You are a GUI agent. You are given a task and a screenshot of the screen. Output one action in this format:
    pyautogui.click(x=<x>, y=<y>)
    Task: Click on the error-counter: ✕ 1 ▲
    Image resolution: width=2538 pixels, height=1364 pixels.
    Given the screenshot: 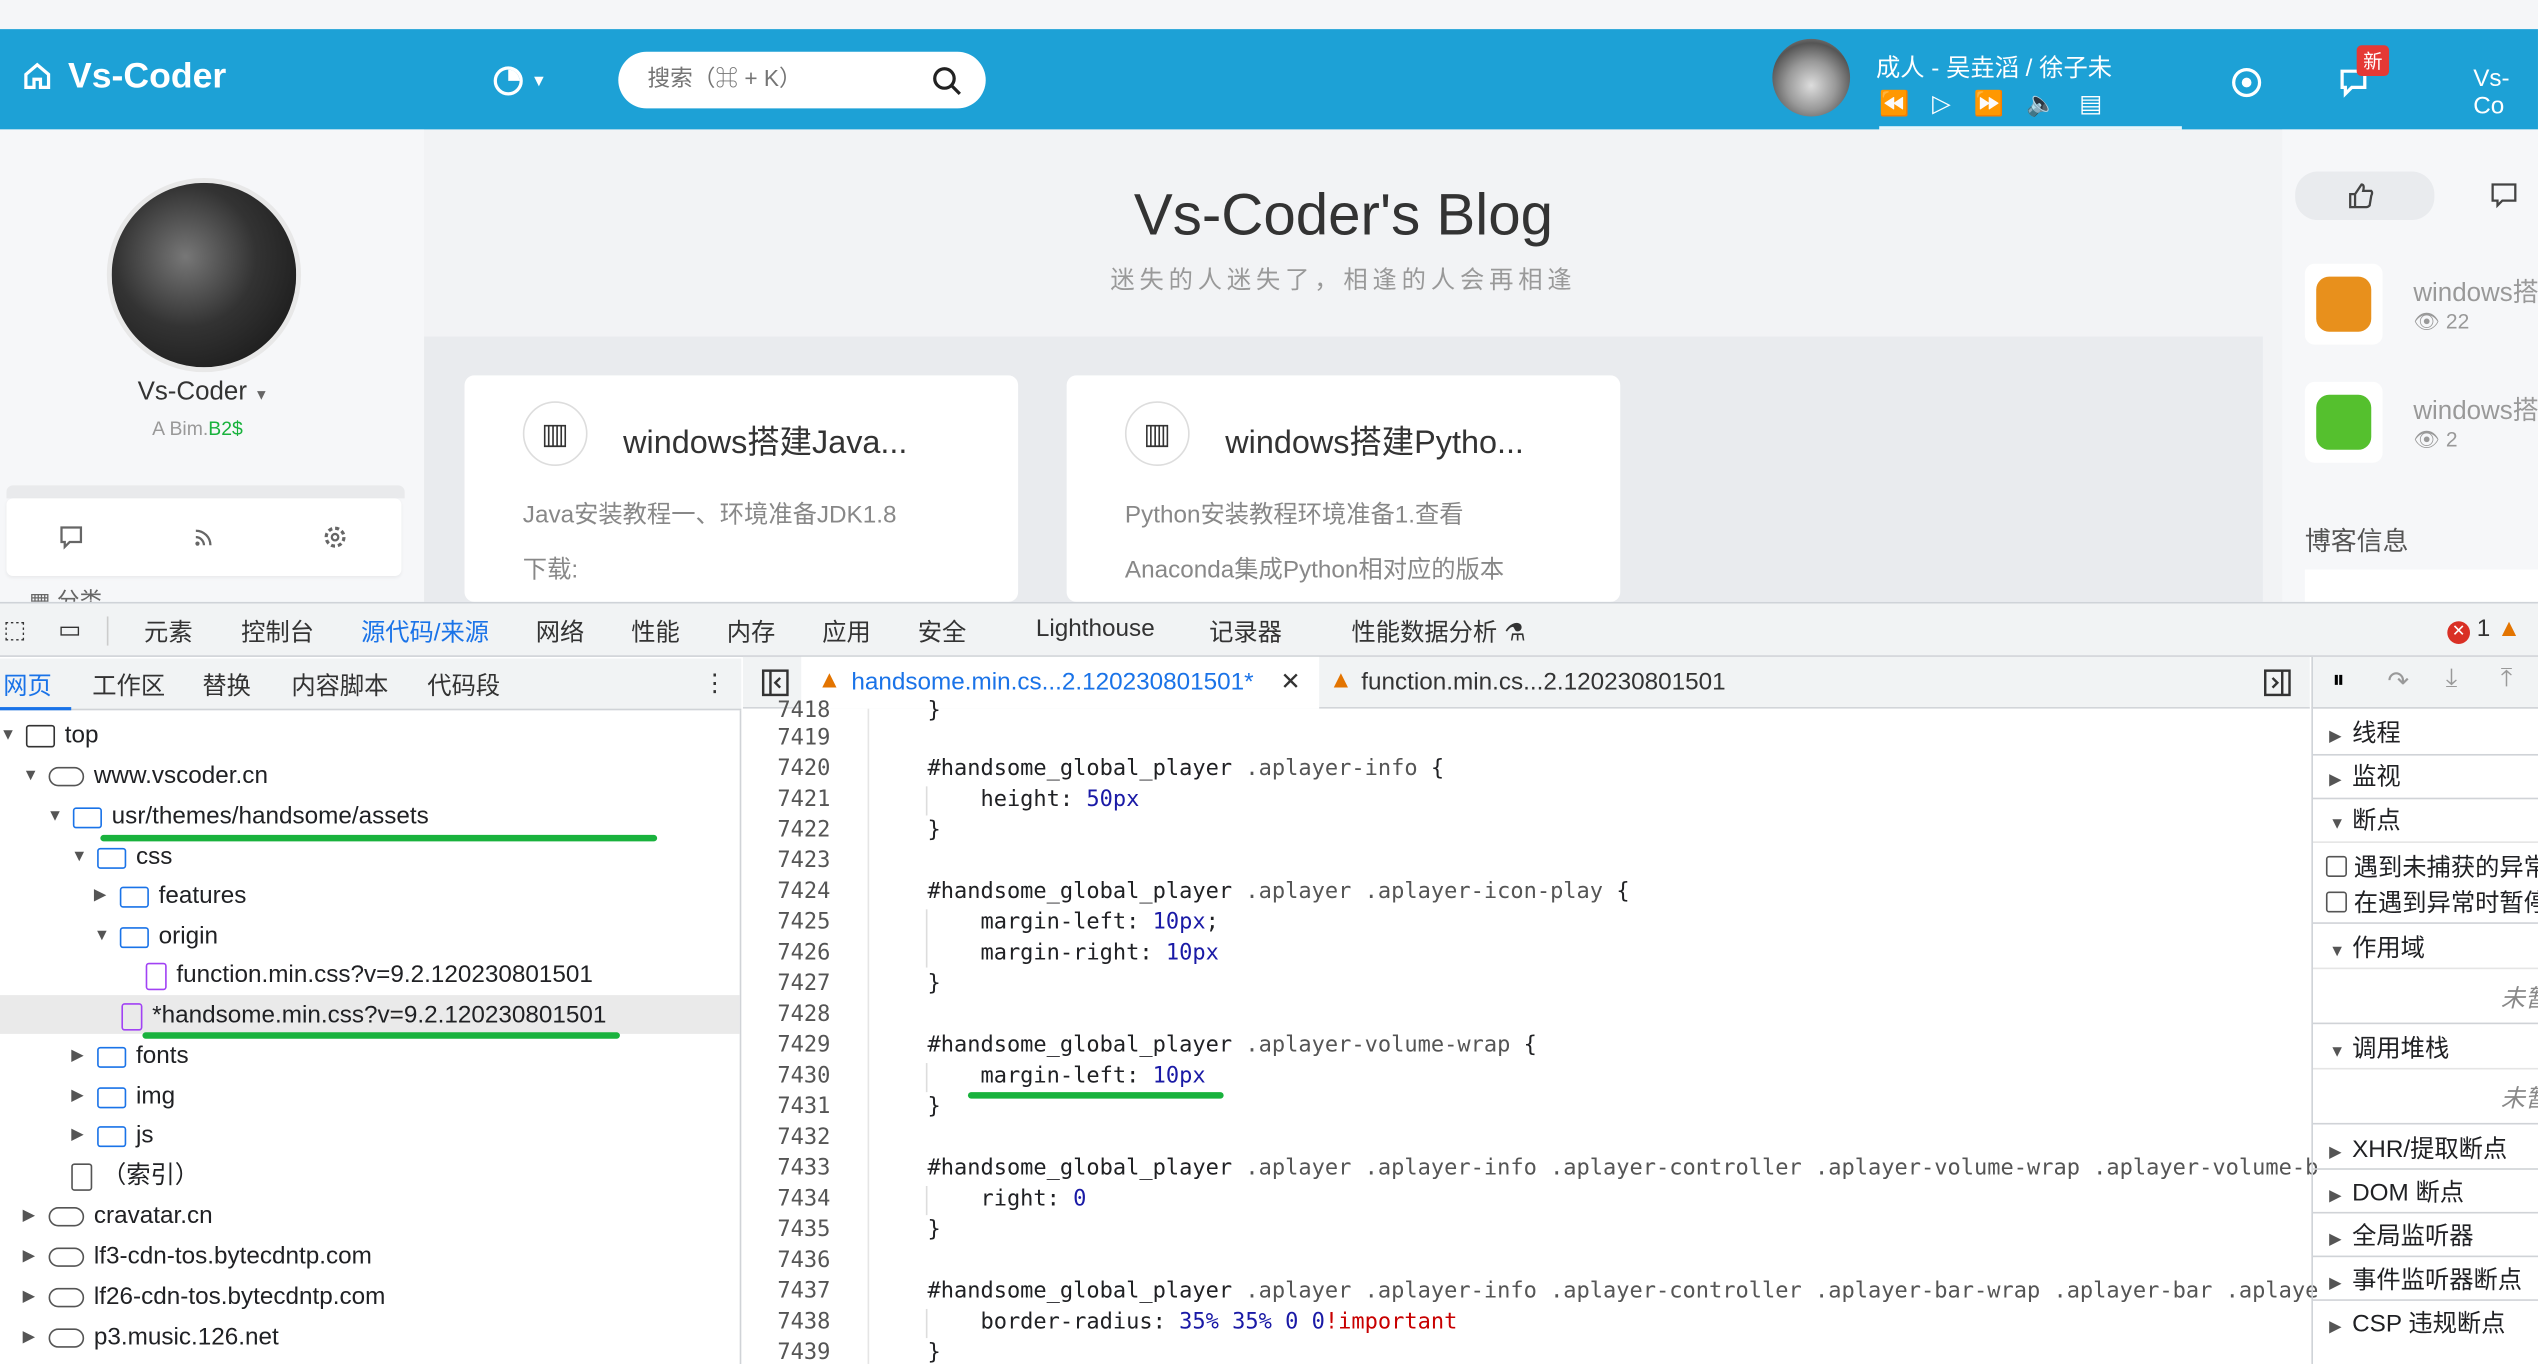 What is the action you would take?
    pyautogui.click(x=2484, y=629)
    